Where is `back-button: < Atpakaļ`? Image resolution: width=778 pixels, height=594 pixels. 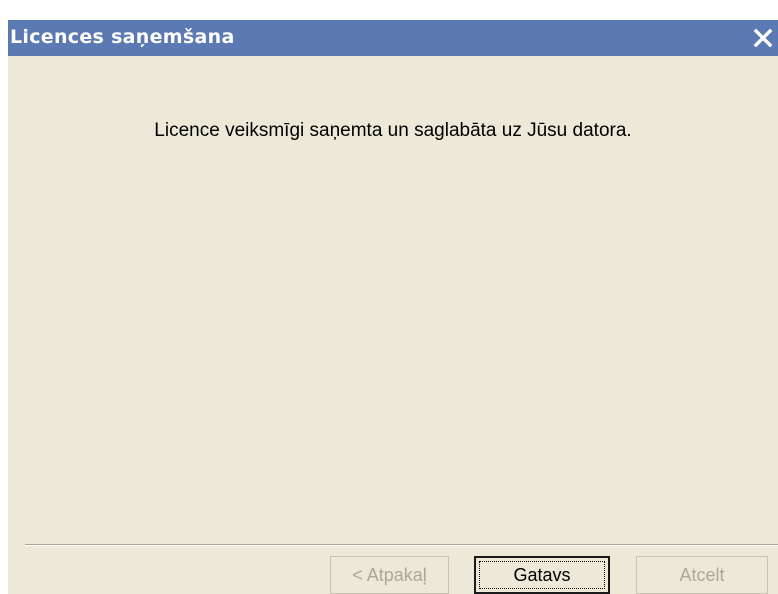
back-button: < Atpakaļ is located at coordinates (389, 575).